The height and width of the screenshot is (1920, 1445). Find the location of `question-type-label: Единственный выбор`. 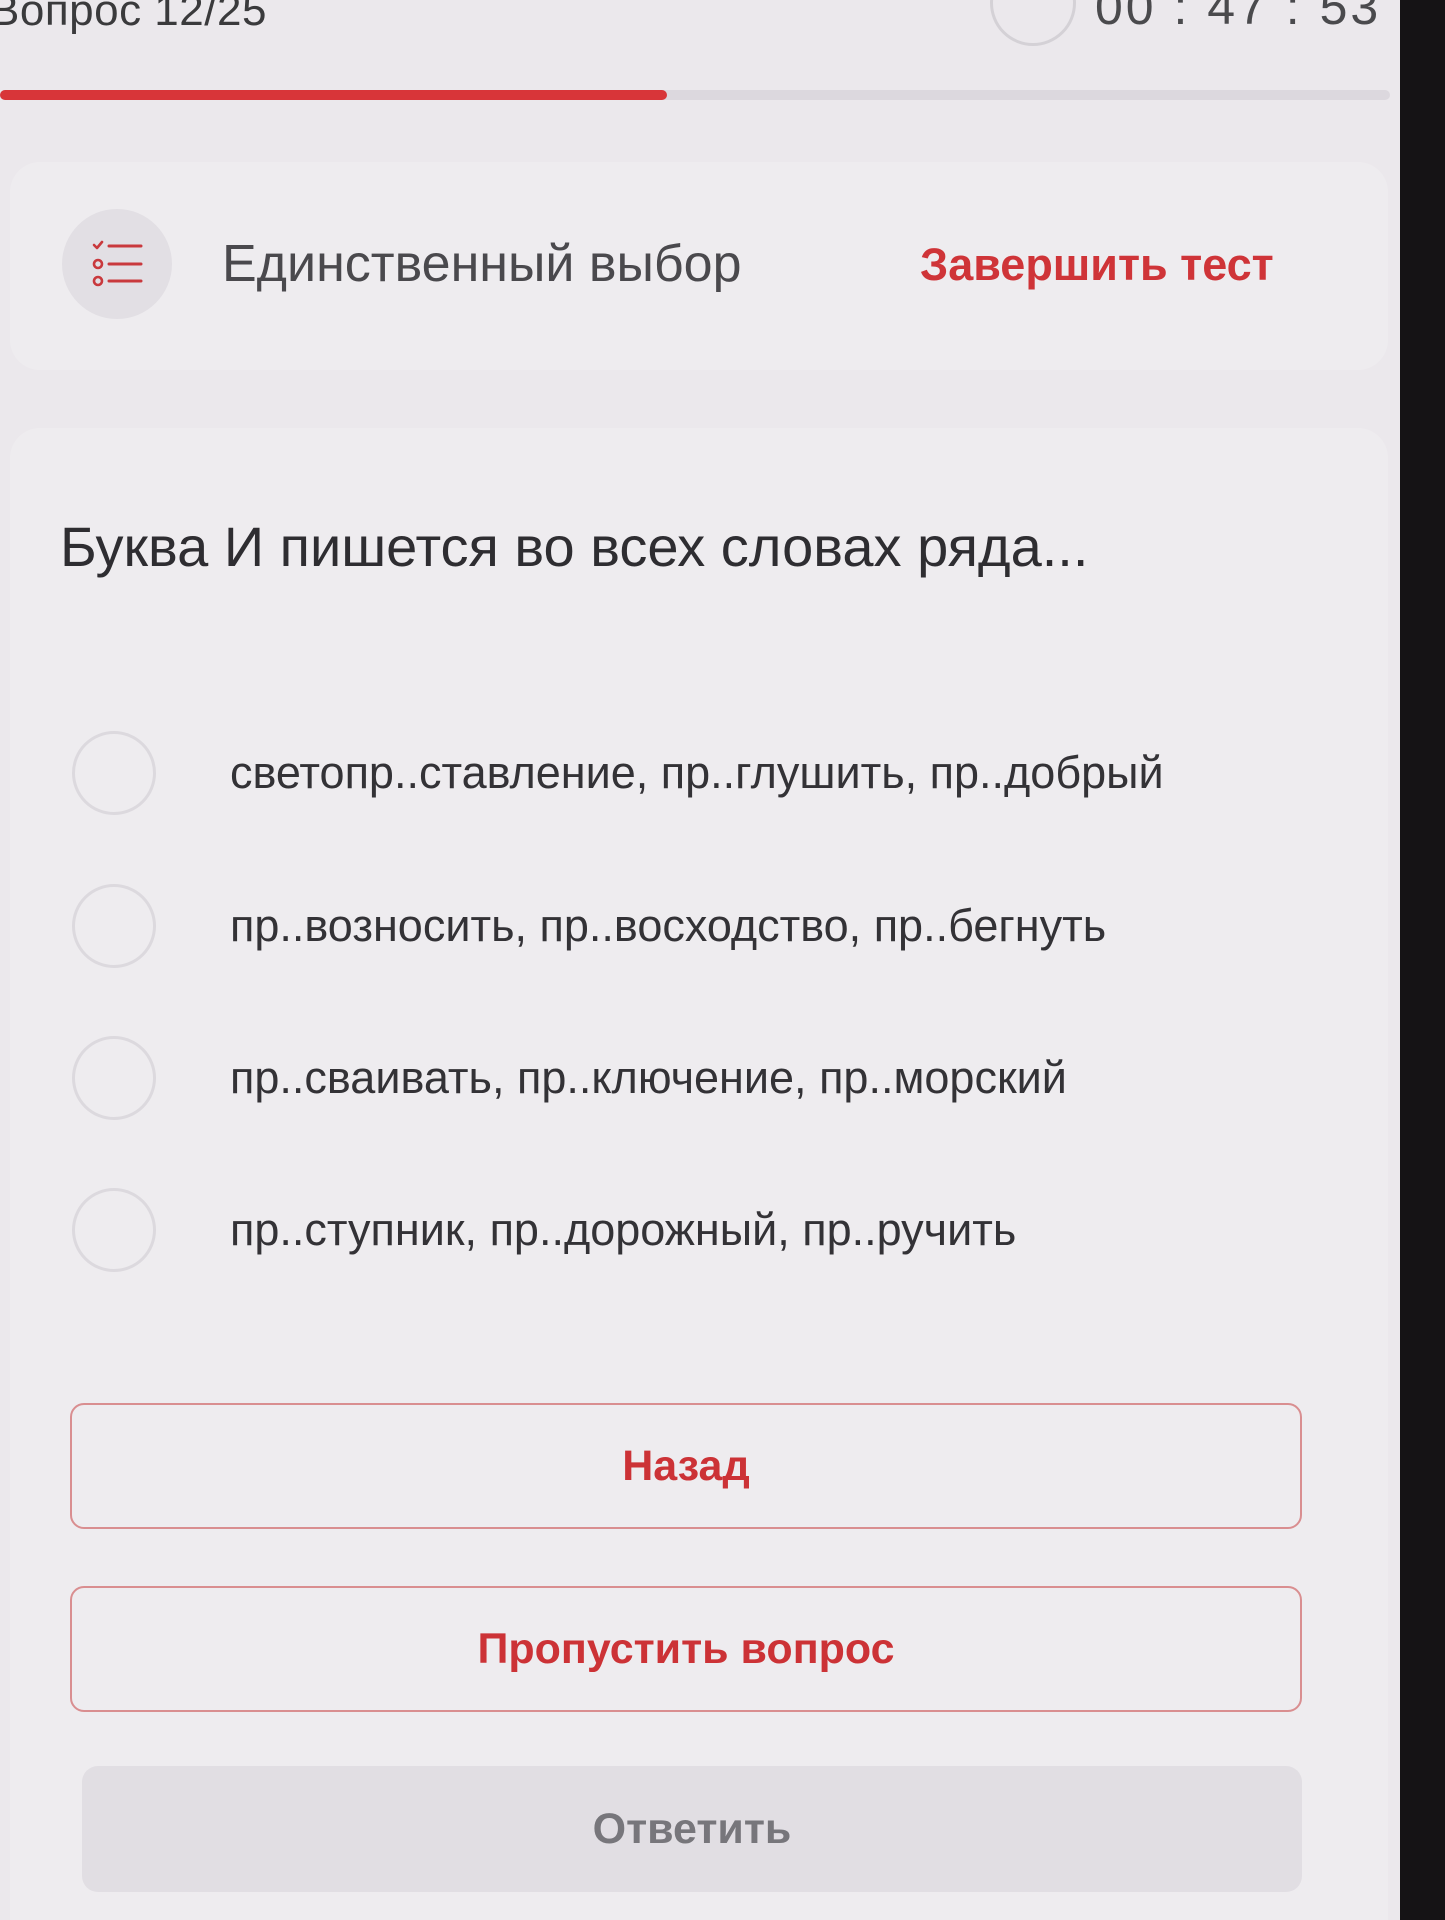

question-type-label: Единственный выбор is located at coordinates (482, 264).